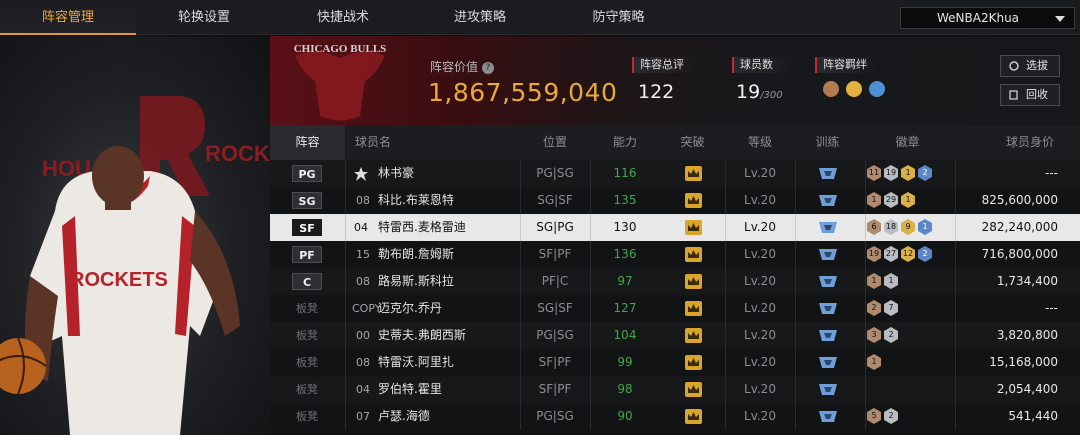 This screenshot has width=1080, height=435. I want to click on table-row: PG 林书豪 PG|SG 116 Lv.20 11 19 1 2 ---, so click(675, 173).